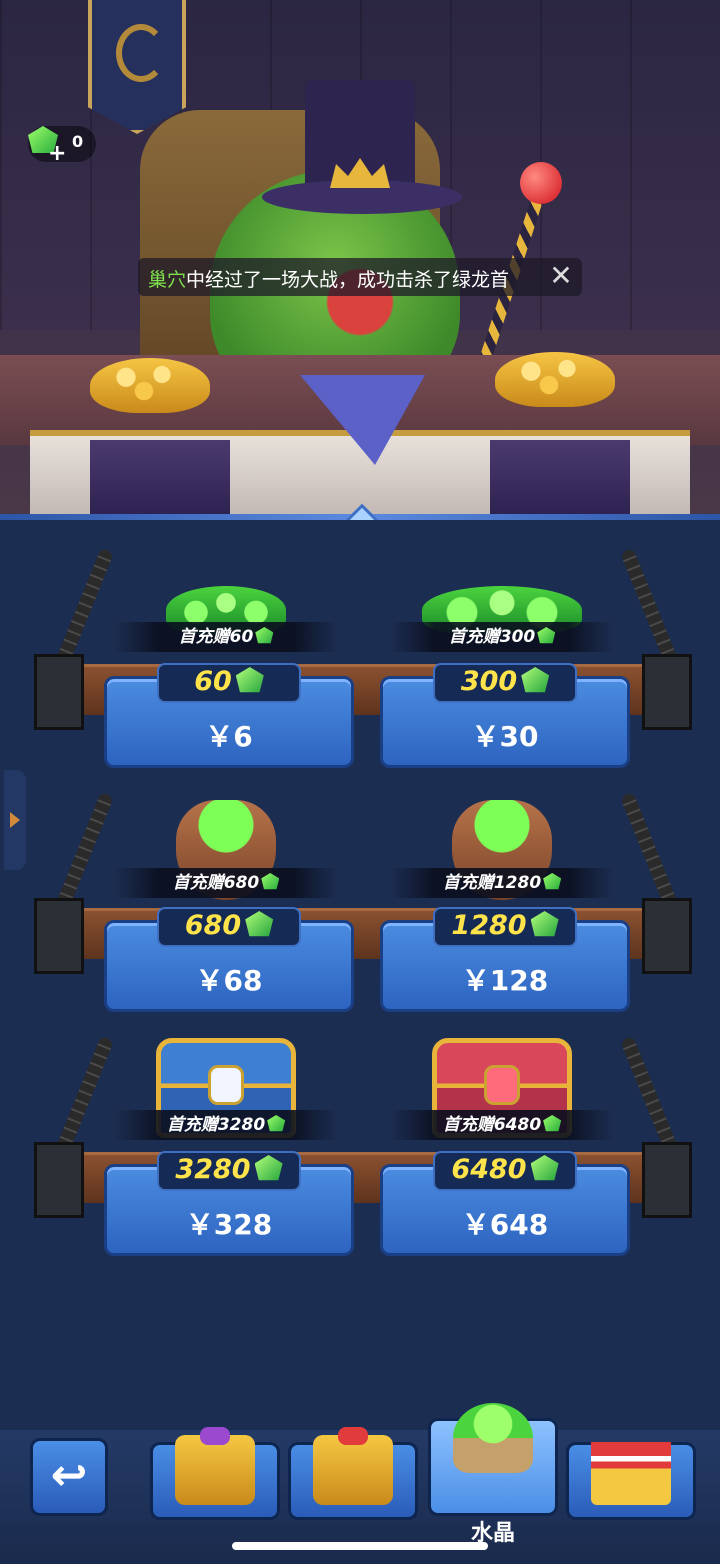 Image resolution: width=720 pixels, height=1564 pixels. I want to click on tab-gift-purple, so click(215, 1473).